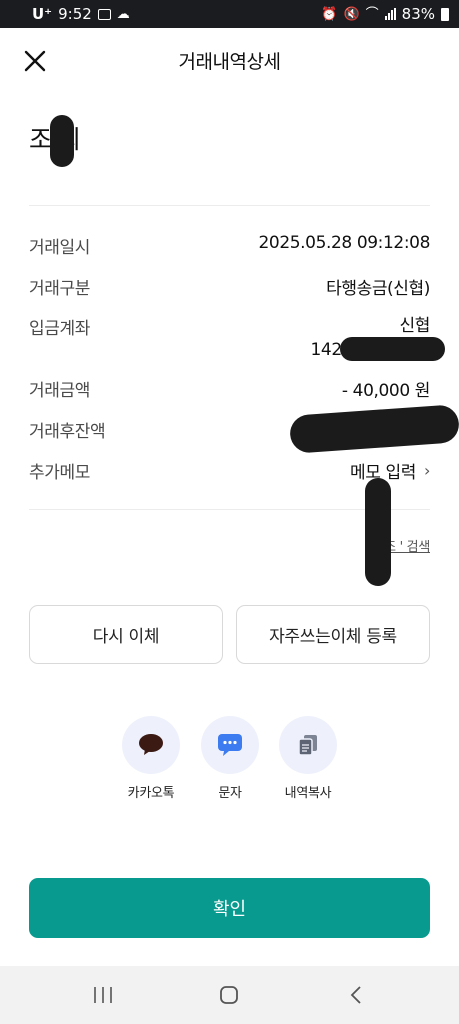 The image size is (459, 1024). I want to click on account-label: 입금계좌, so click(59, 329).